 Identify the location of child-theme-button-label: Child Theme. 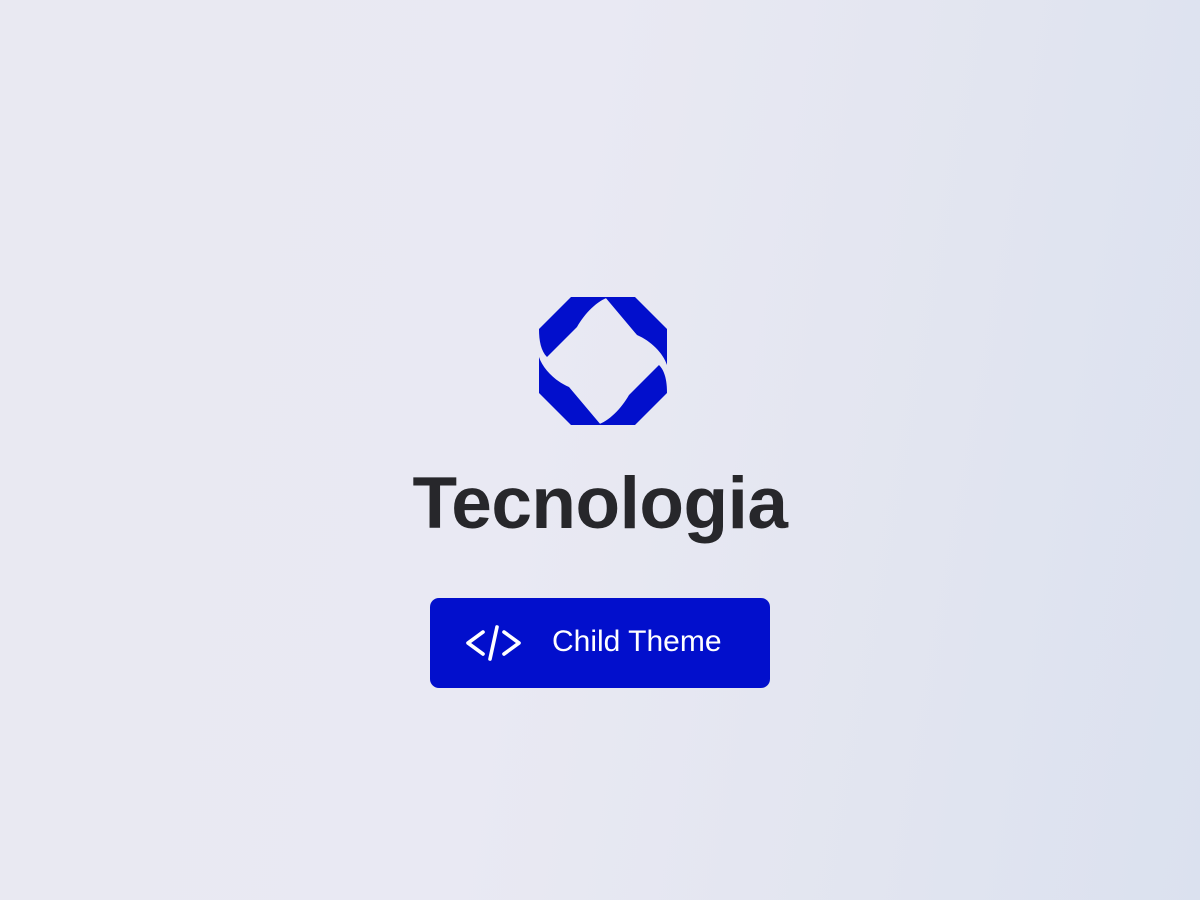
(637, 641).